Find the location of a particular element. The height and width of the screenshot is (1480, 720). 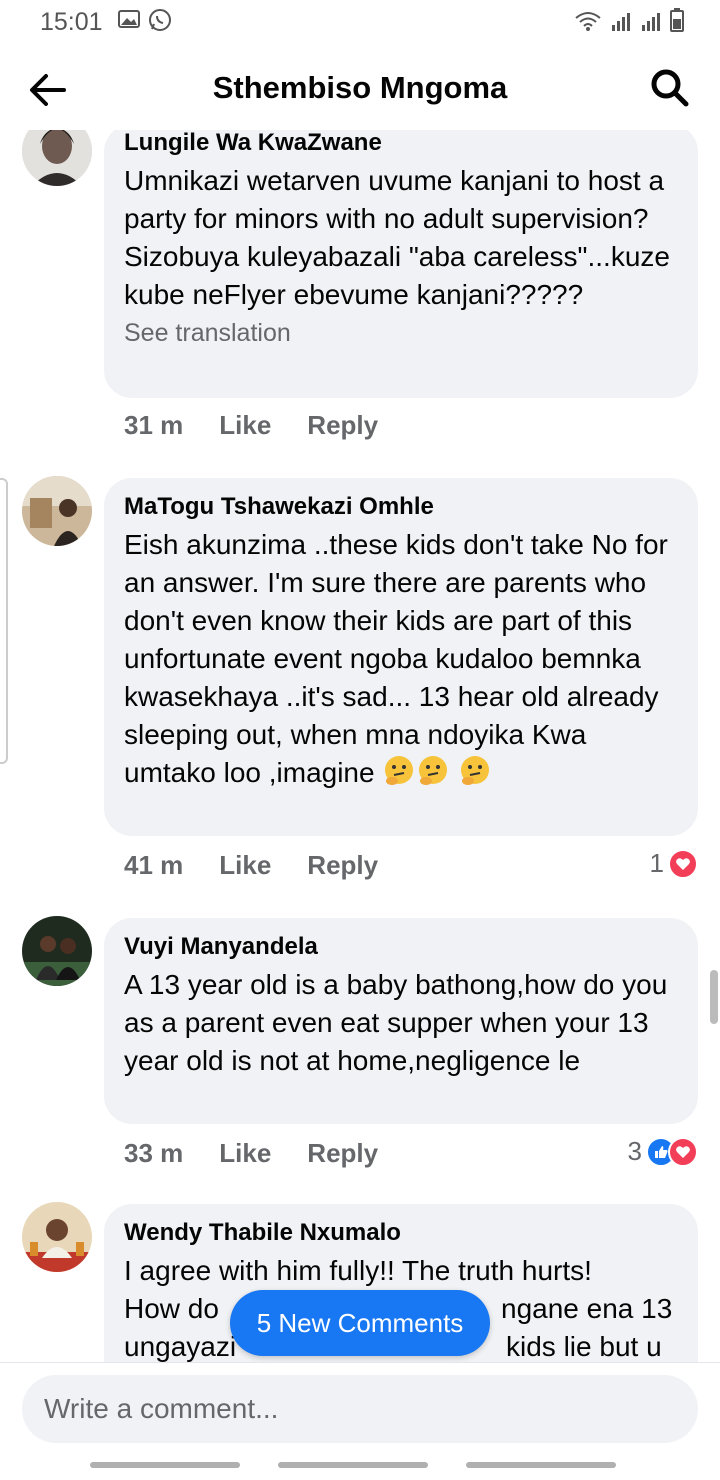

navigation-bar is located at coordinates (360, 1466).